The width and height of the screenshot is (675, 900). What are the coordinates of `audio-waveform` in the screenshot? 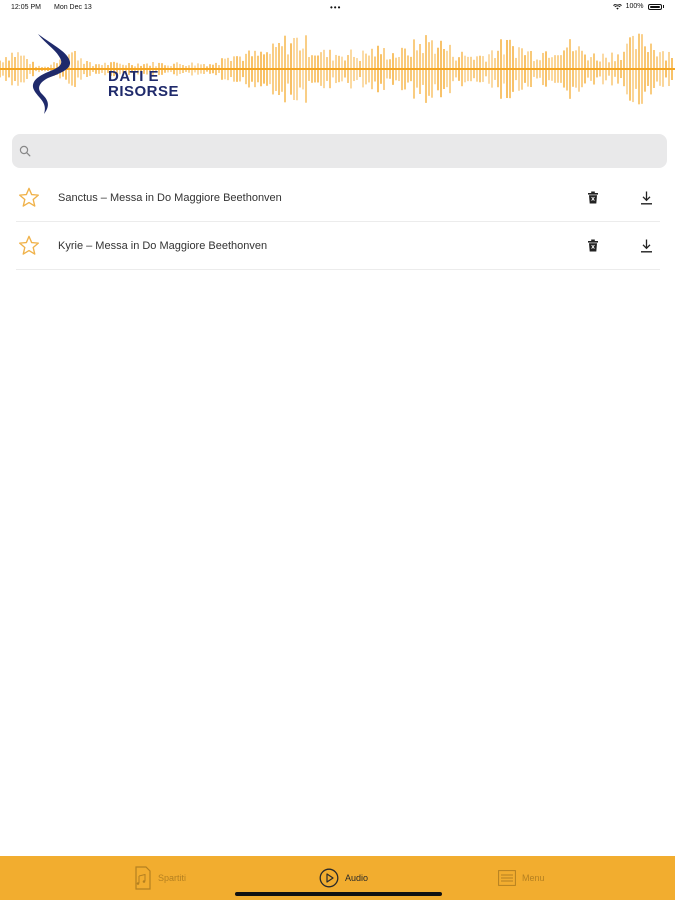 It's located at (337, 69).